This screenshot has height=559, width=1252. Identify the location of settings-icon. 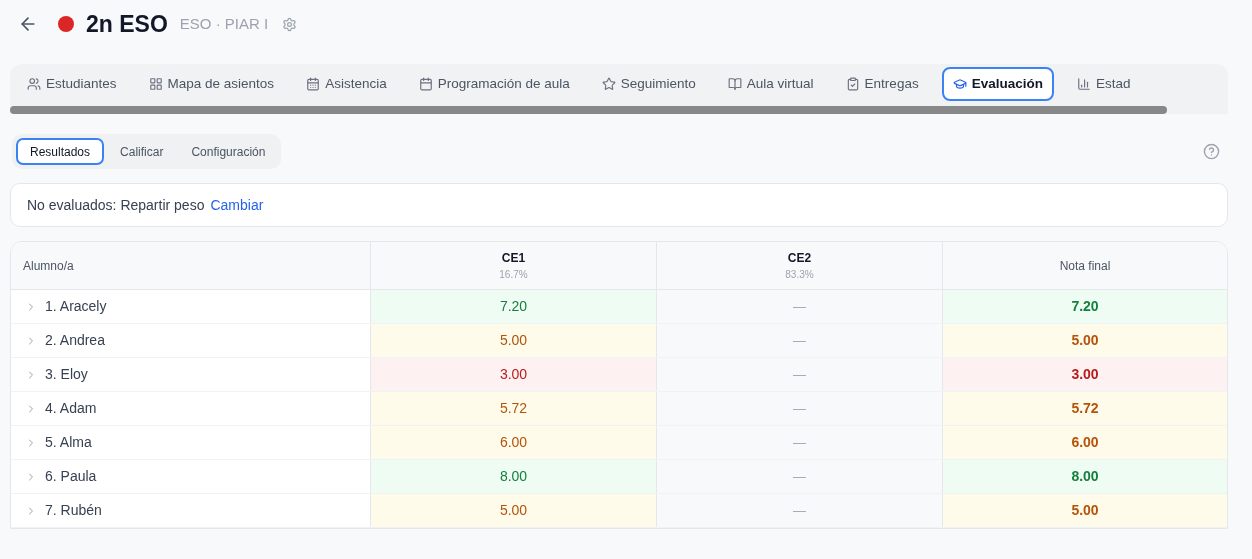
(290, 24).